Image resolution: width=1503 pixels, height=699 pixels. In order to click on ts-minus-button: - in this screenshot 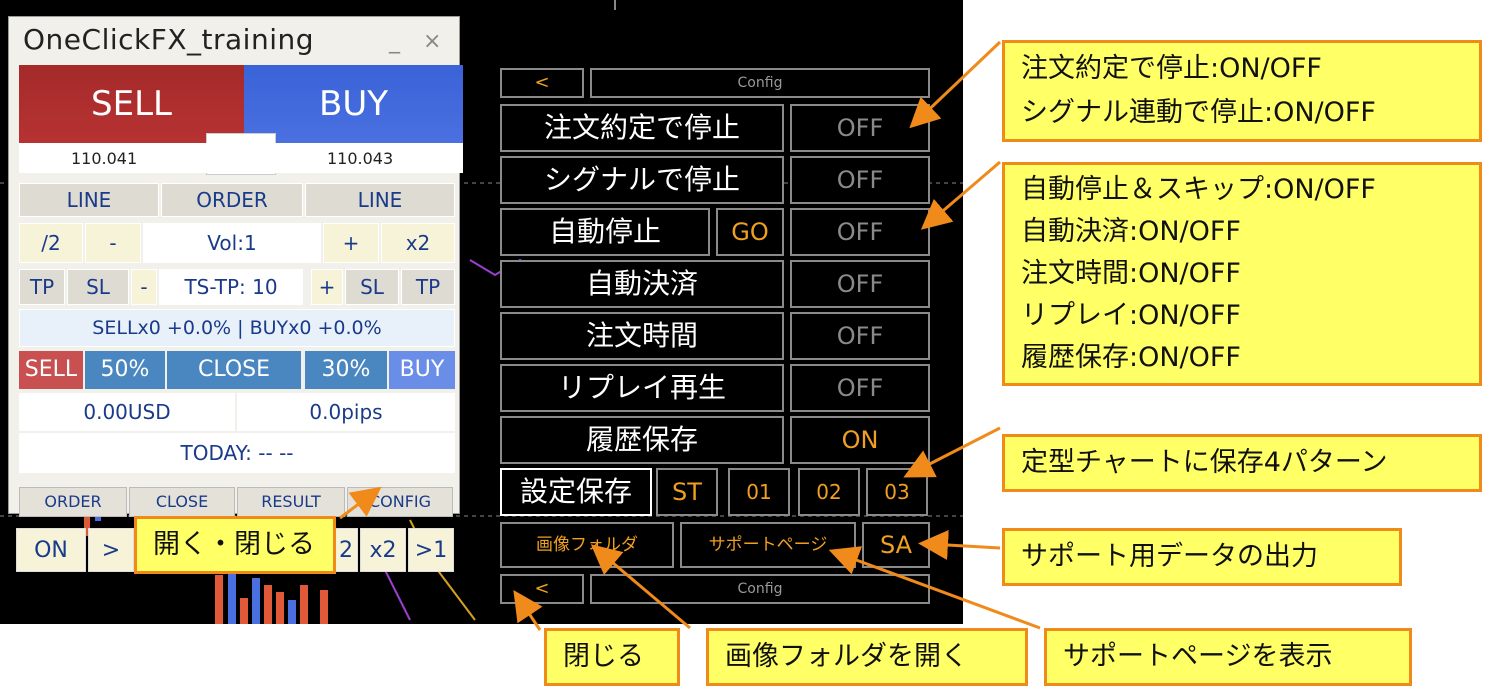, I will do `click(144, 287)`.